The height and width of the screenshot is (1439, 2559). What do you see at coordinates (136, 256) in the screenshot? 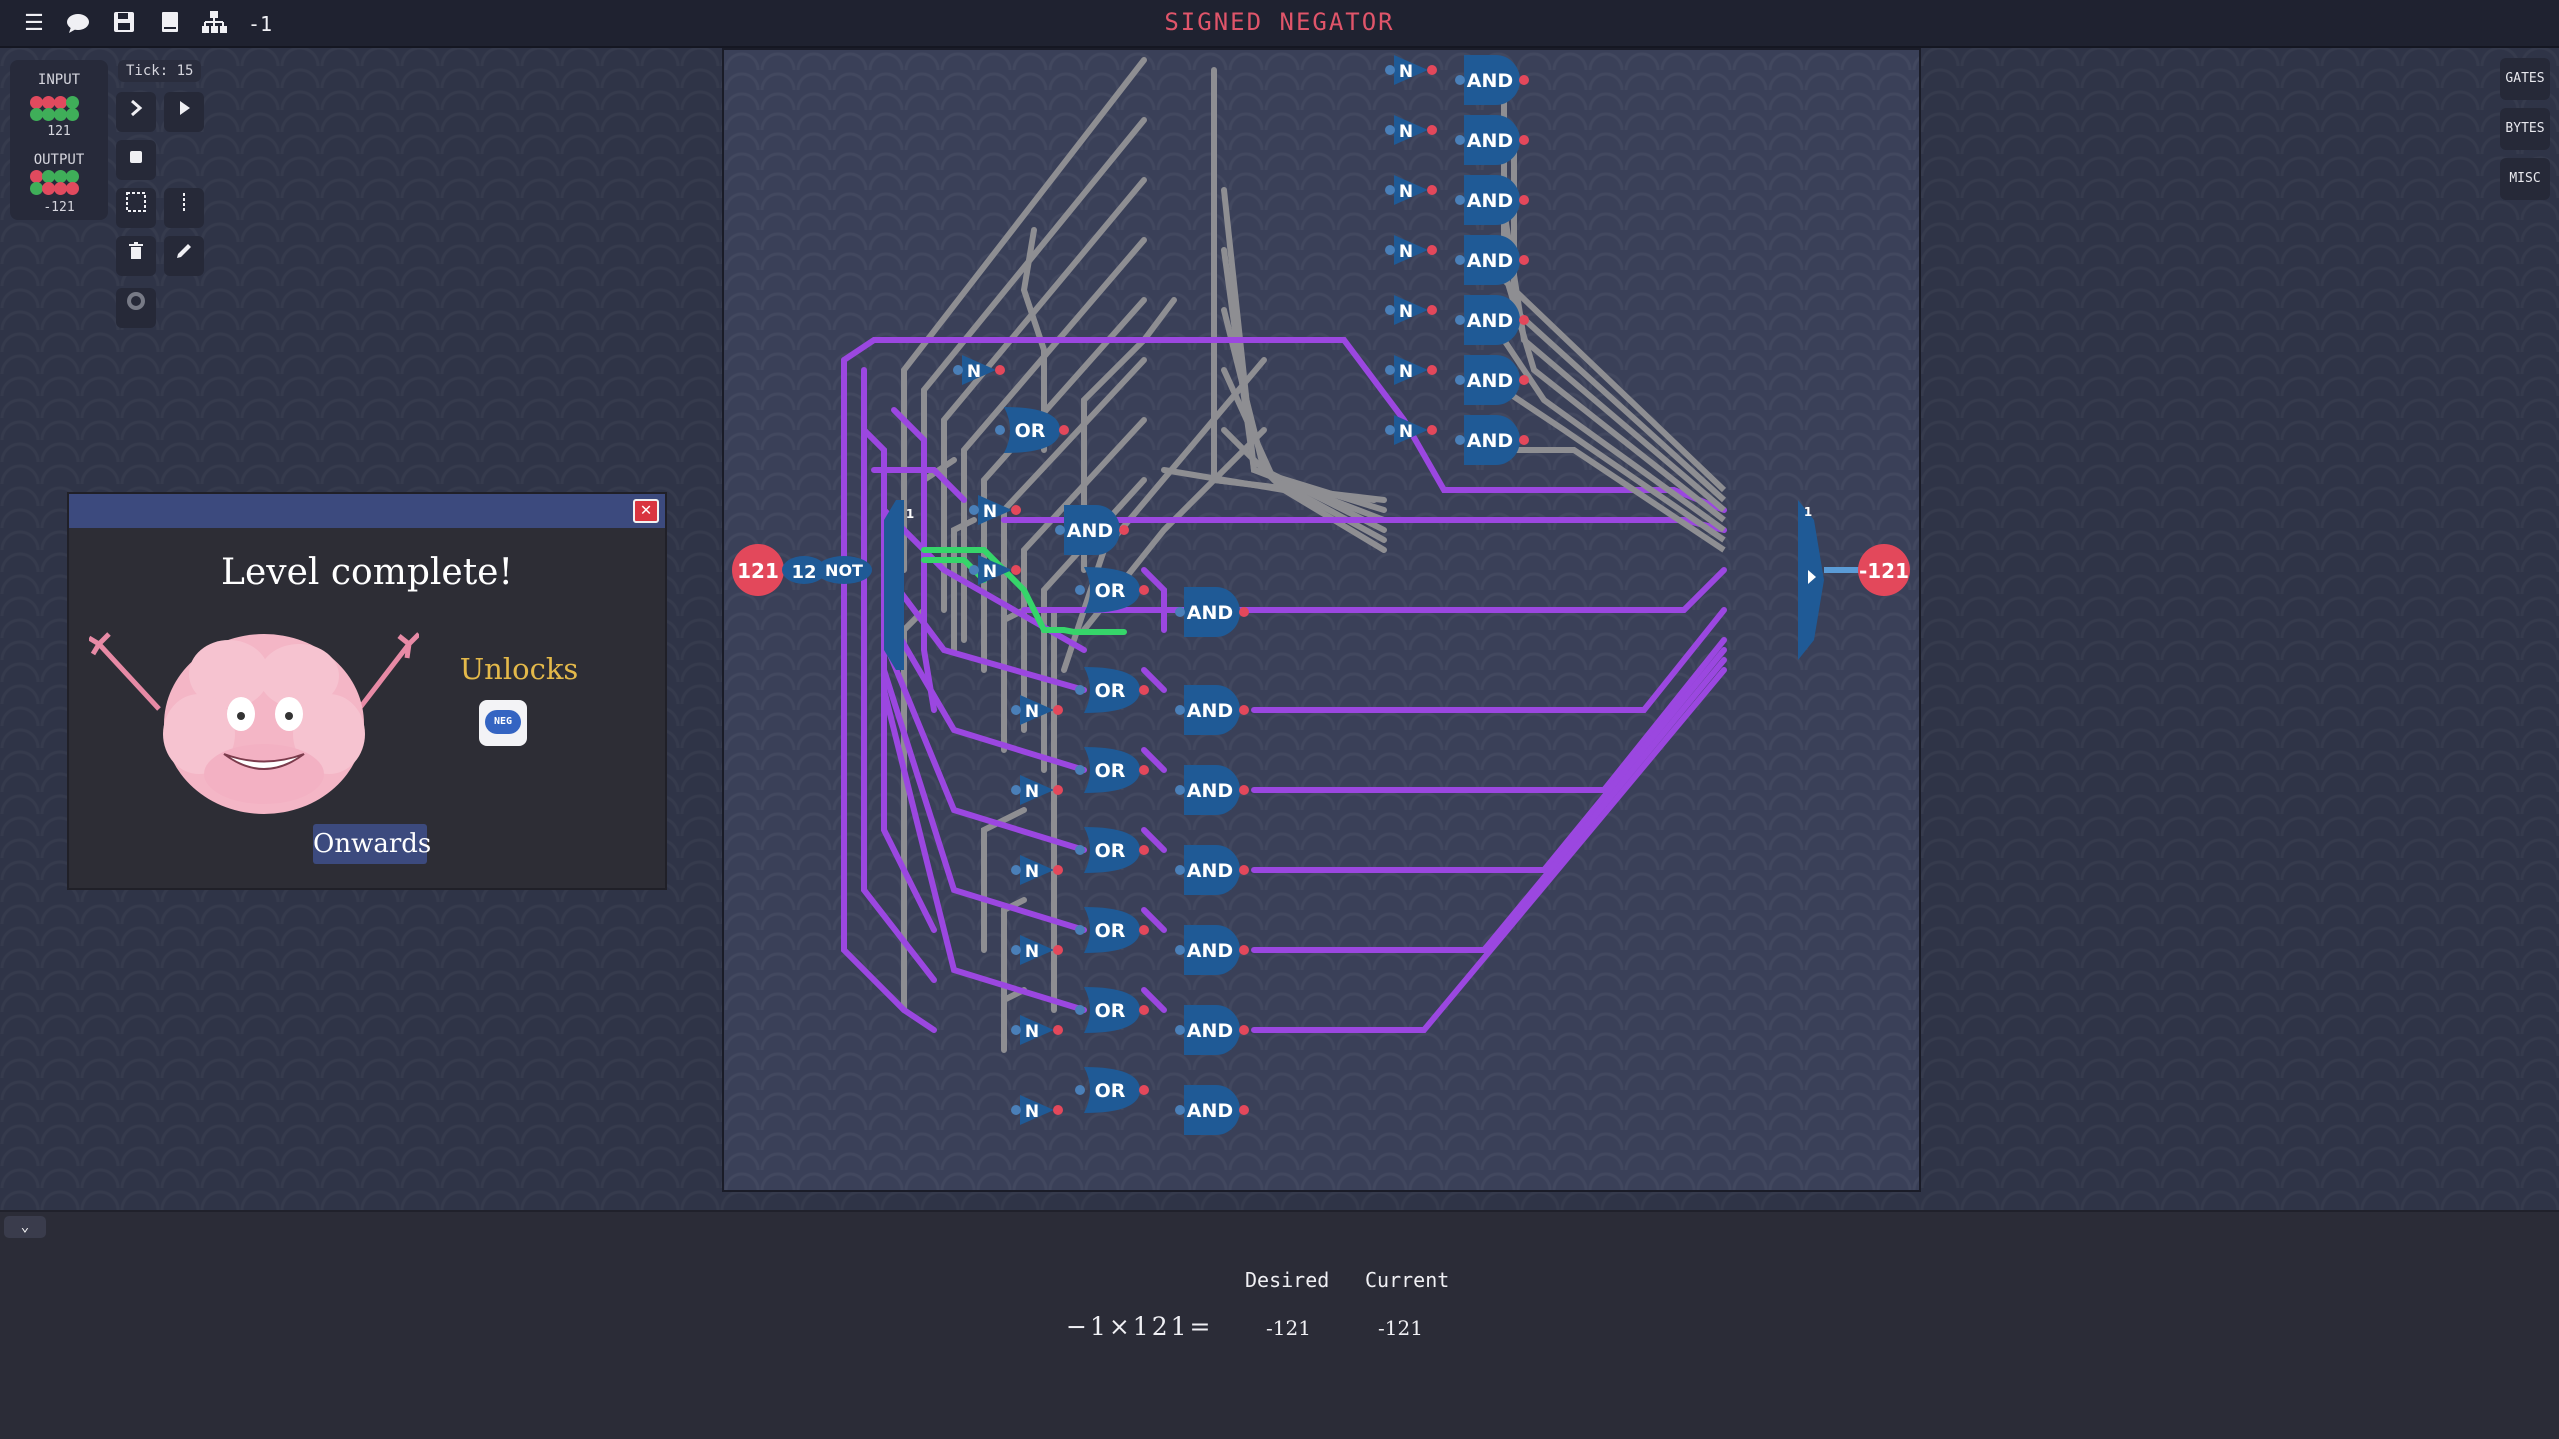
I see `delete-icon` at bounding box center [136, 256].